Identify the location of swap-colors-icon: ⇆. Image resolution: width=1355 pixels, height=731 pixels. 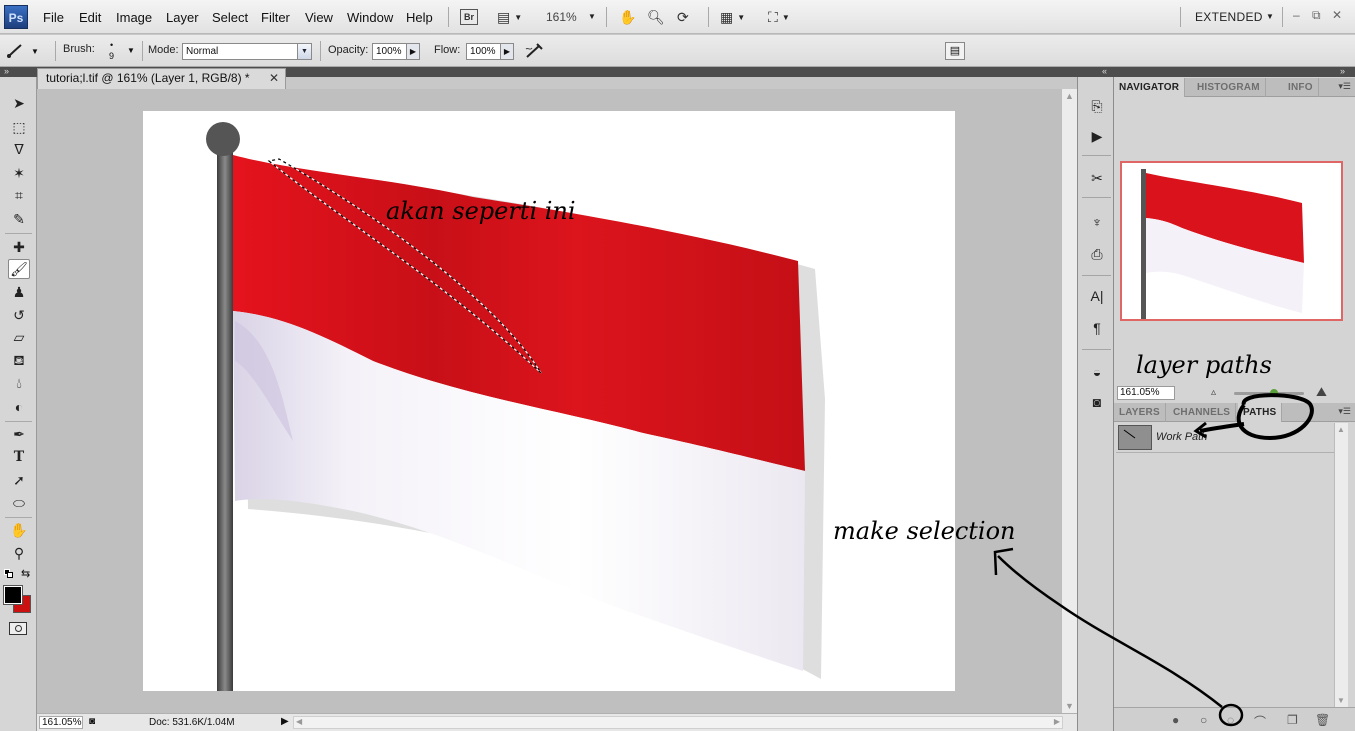
(25, 573).